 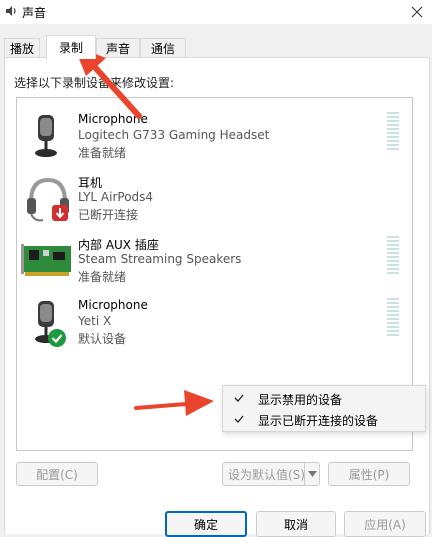 What do you see at coordinates (118, 48) in the screenshot?
I see `tab-sounds: 声音` at bounding box center [118, 48].